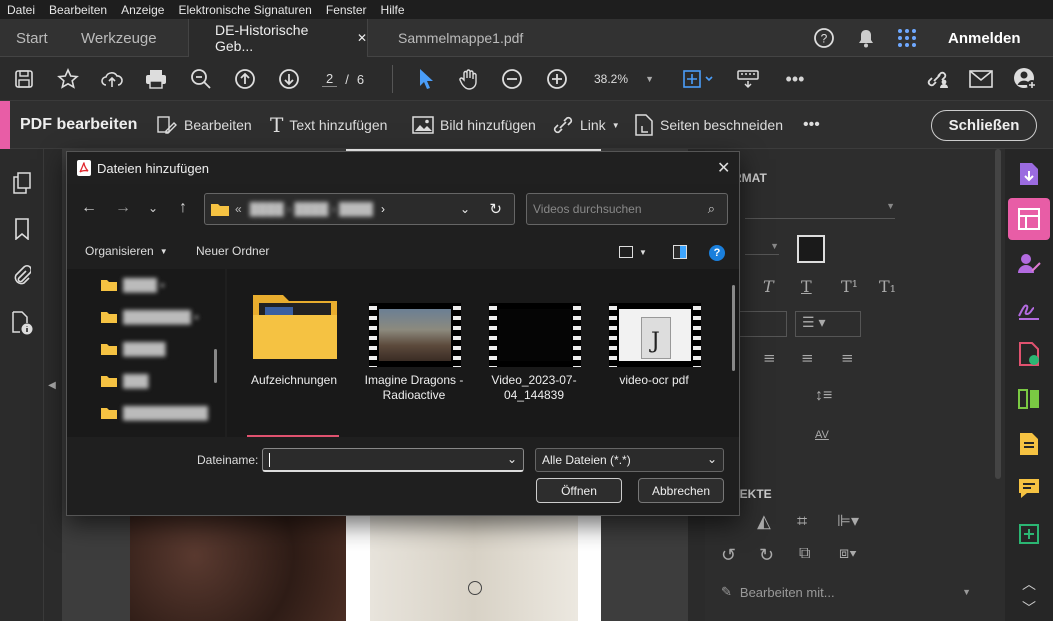  Describe the element at coordinates (22, 229) in the screenshot. I see `bookmark-icon` at that location.